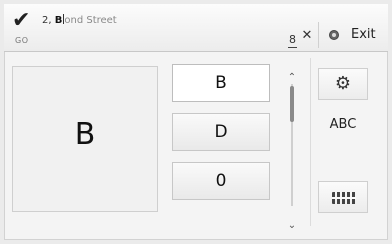 The width and height of the screenshot is (392, 244). Describe the element at coordinates (292, 226) in the screenshot. I see `scroll-down-icon: ⌄` at that location.